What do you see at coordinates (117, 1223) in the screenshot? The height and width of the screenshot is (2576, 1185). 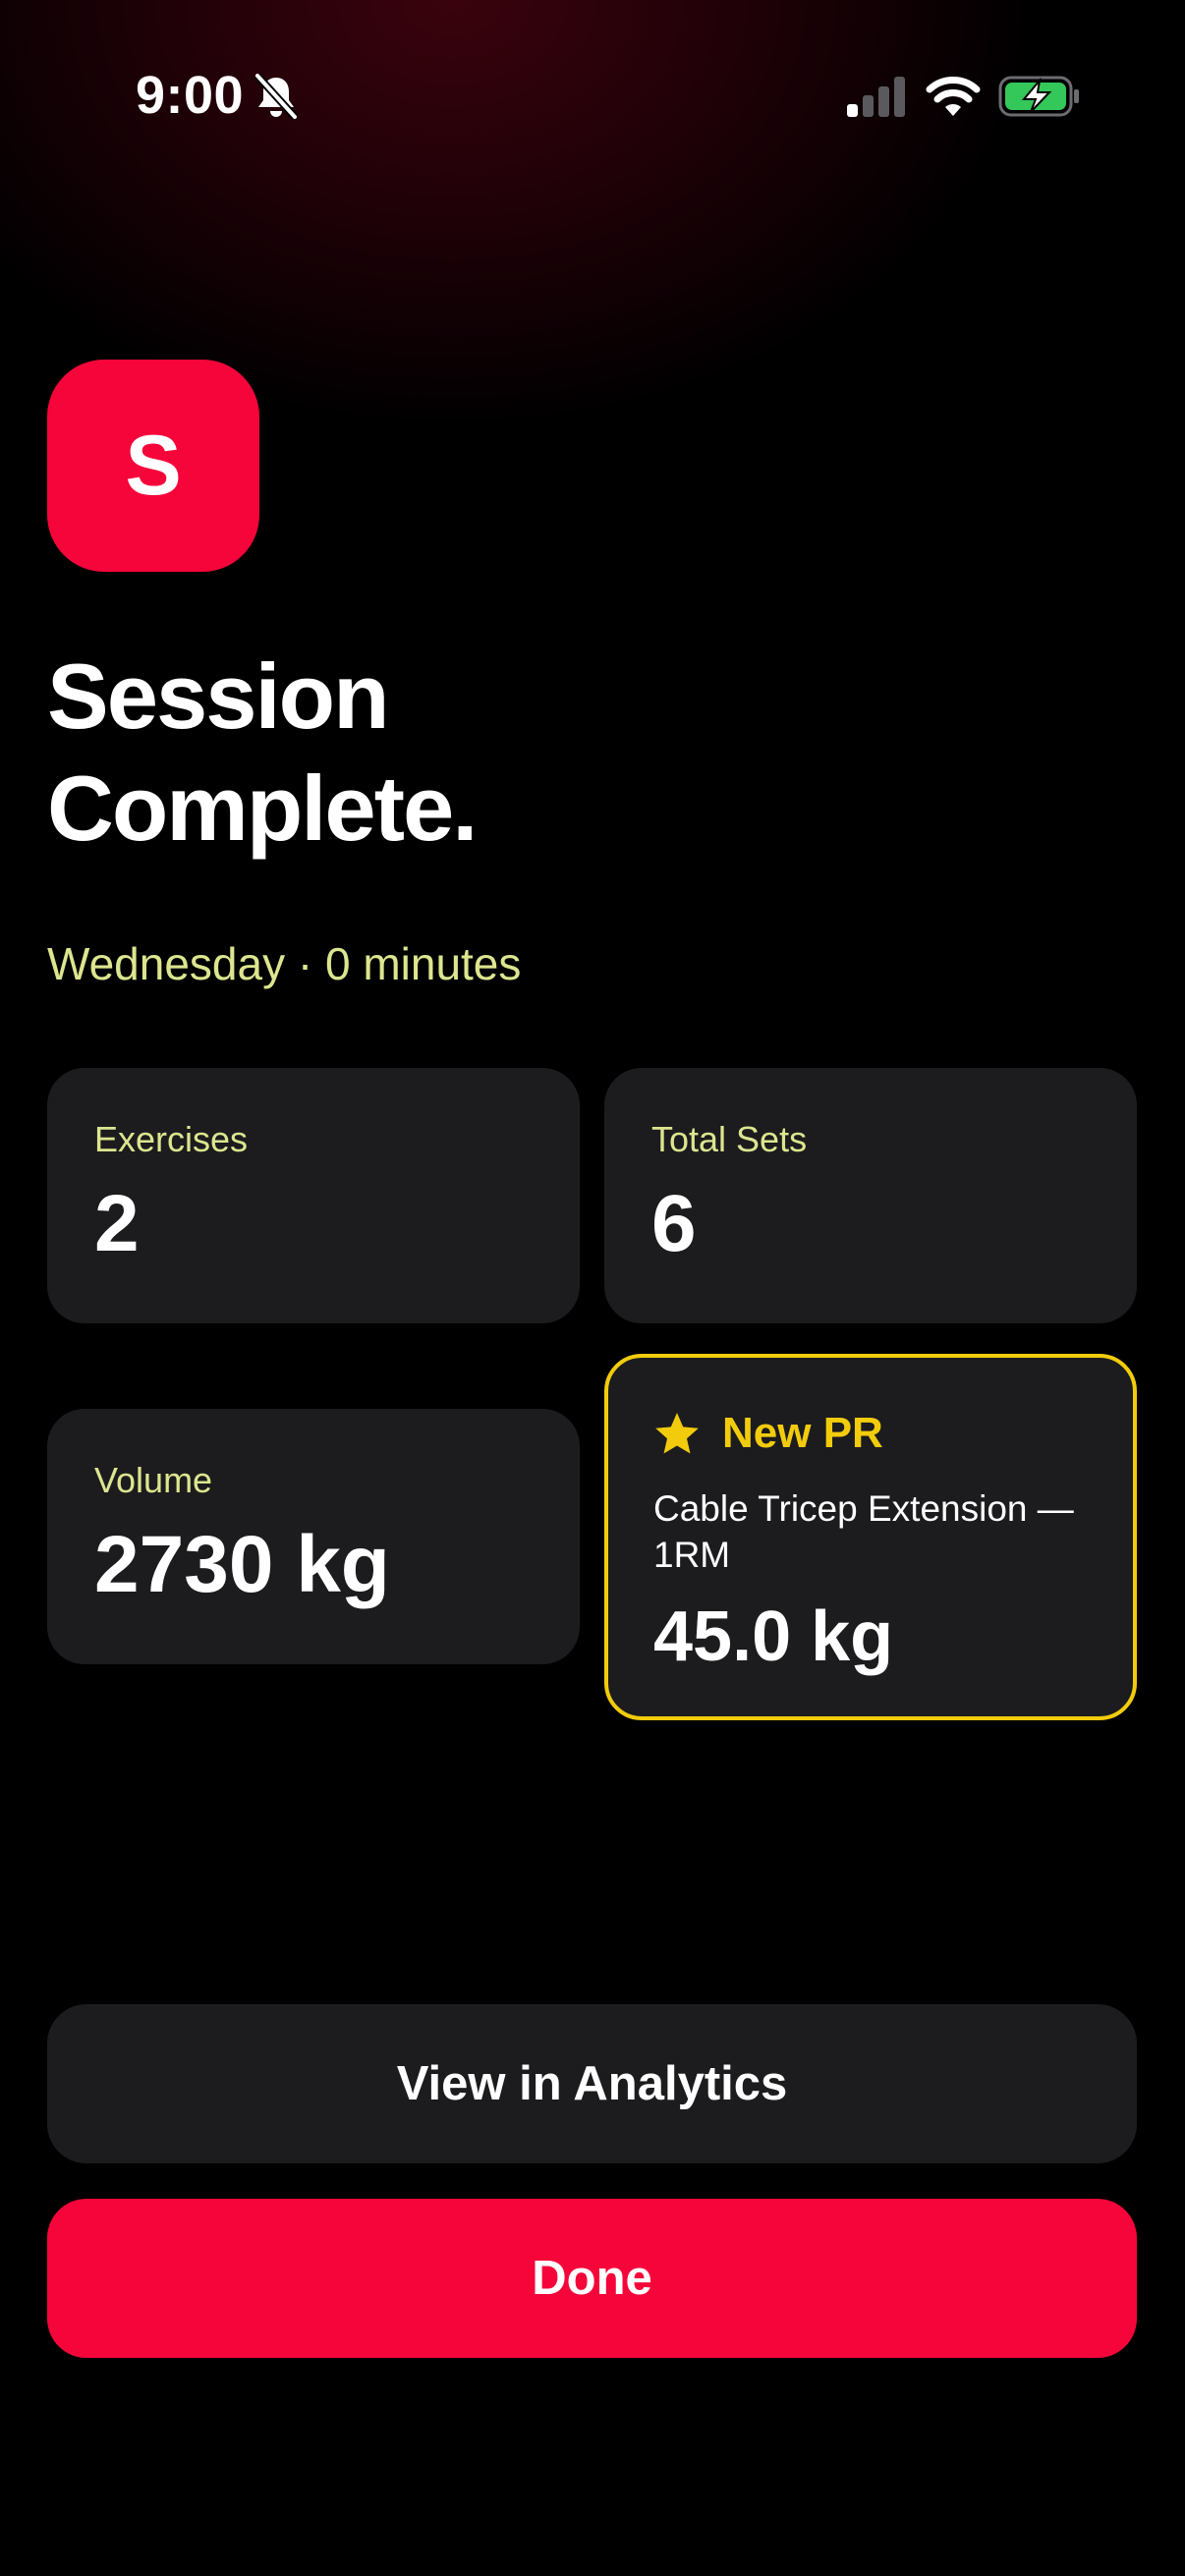 I see `exercises-value: 2` at bounding box center [117, 1223].